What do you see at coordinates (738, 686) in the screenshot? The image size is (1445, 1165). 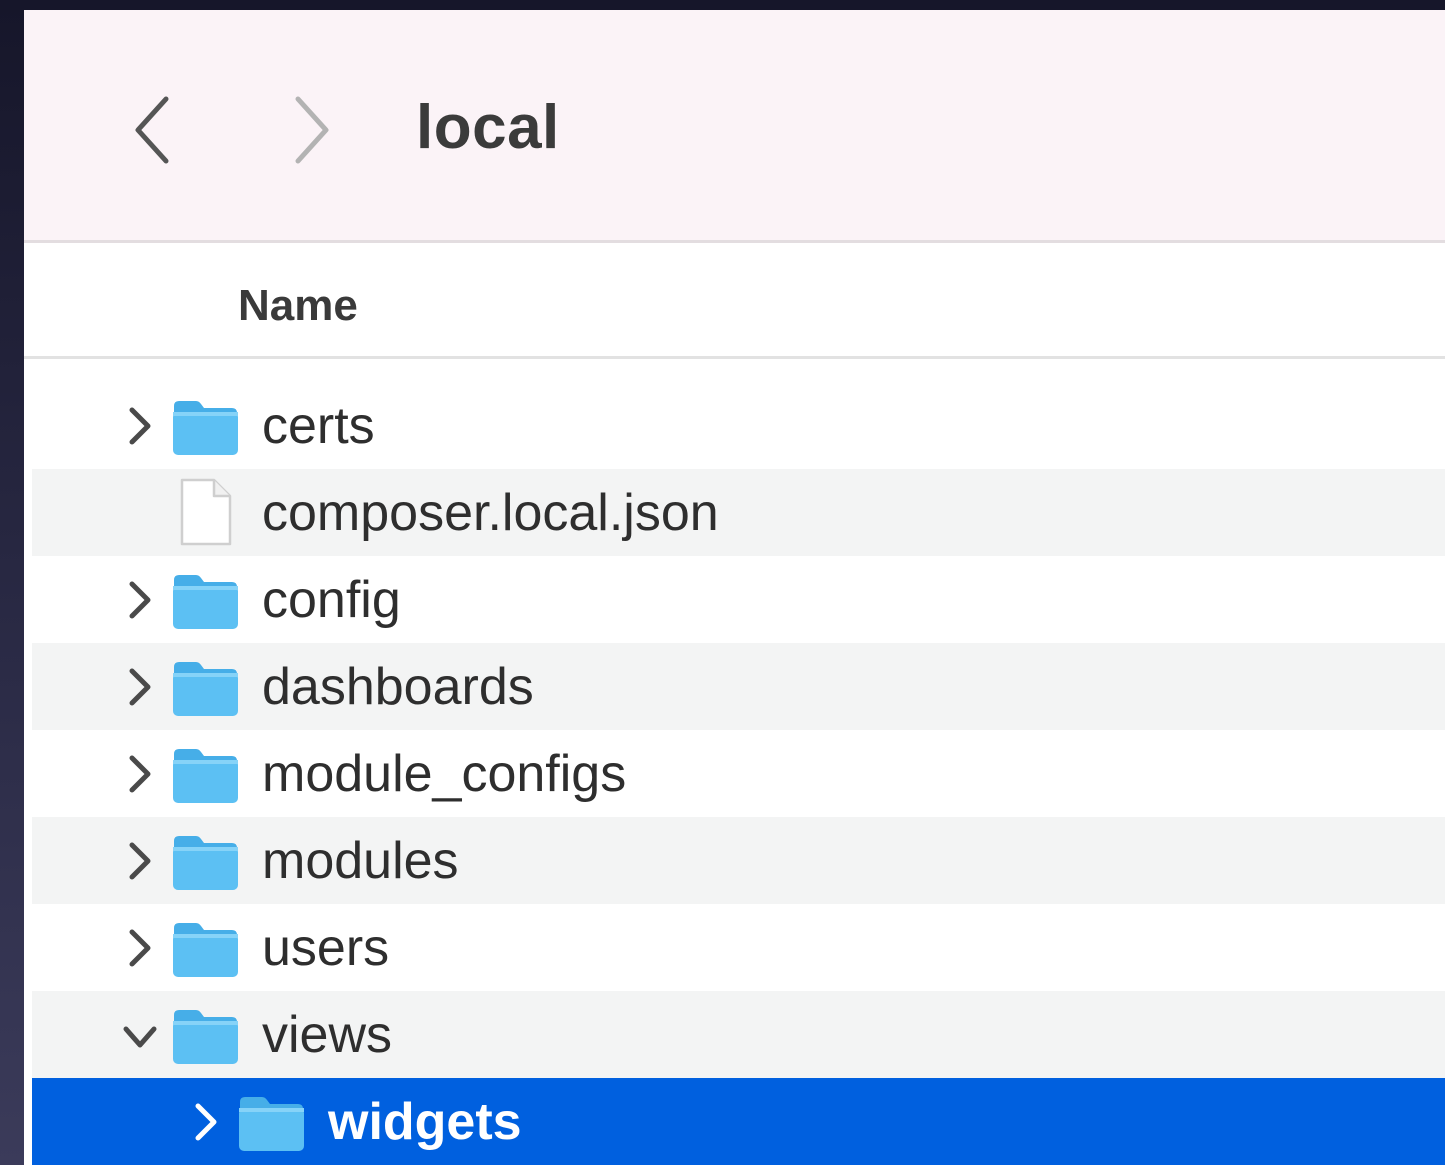 I see `folder-row: dashboards` at bounding box center [738, 686].